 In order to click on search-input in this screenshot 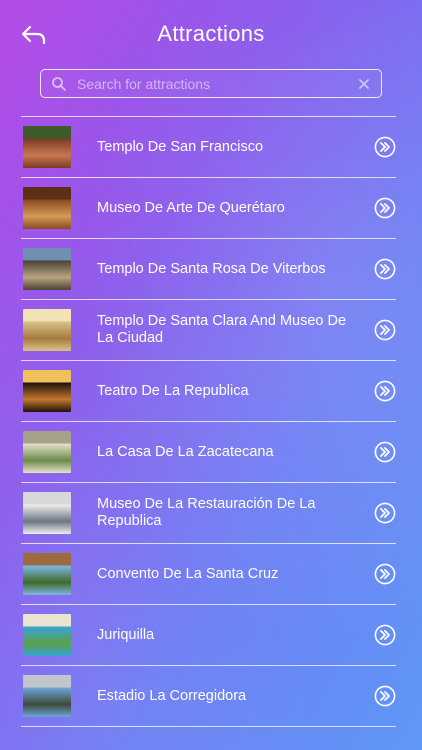, I will do `click(217, 83)`.